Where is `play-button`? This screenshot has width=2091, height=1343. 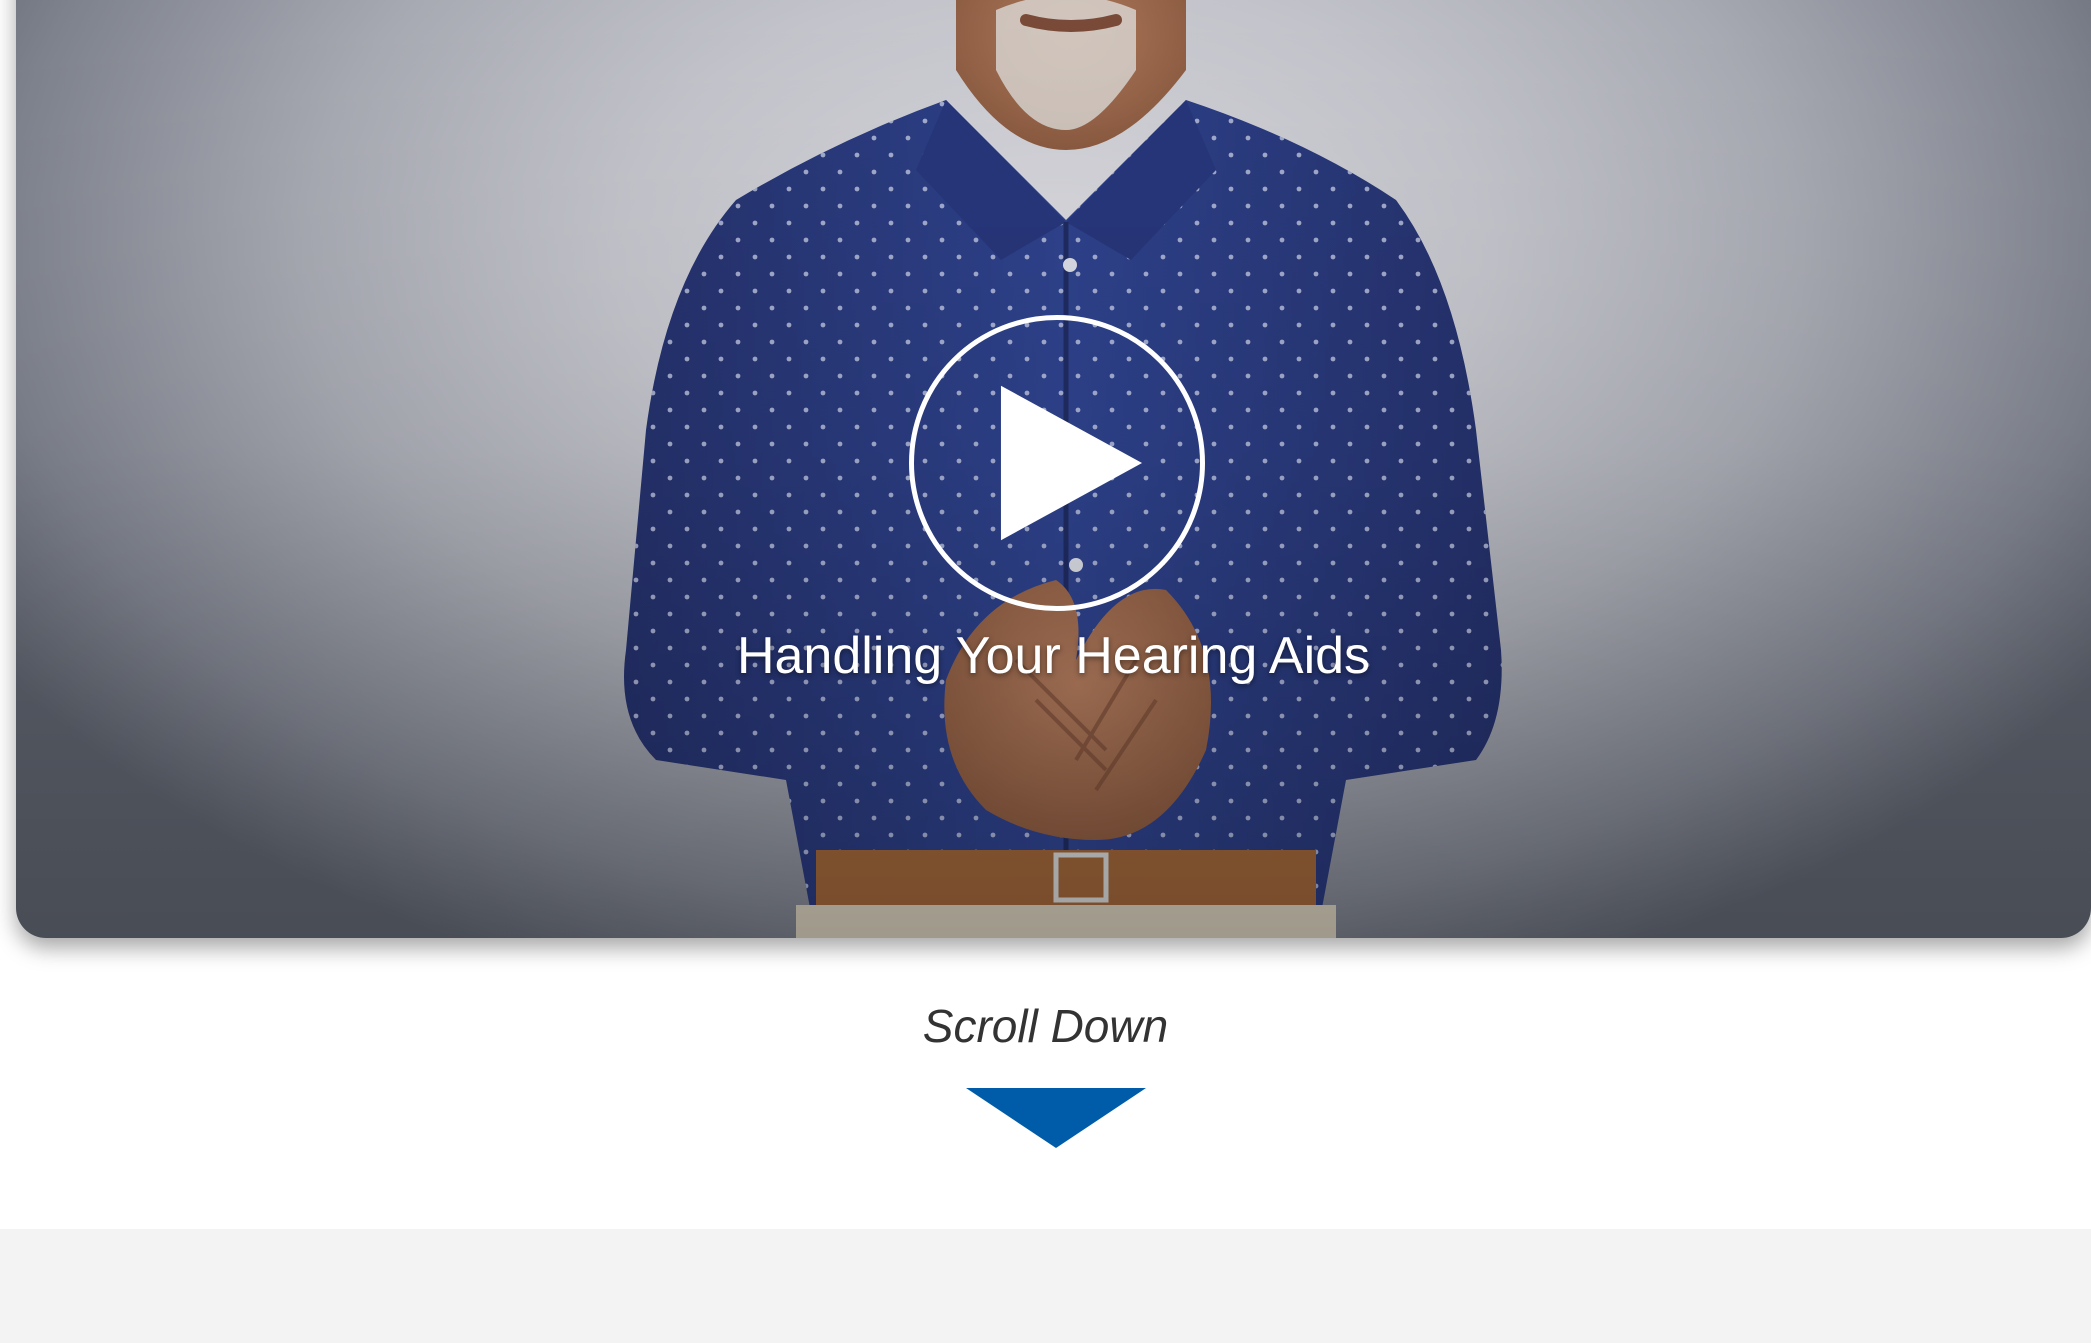
play-button is located at coordinates (1057, 463).